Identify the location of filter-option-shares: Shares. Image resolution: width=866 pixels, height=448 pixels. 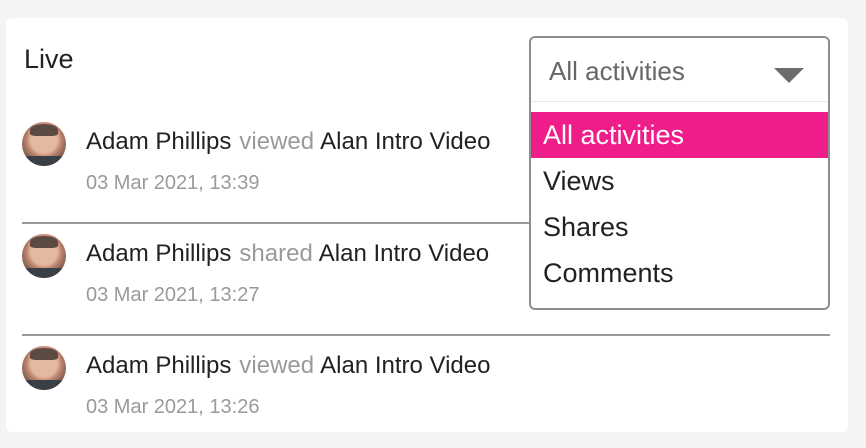
(679, 227).